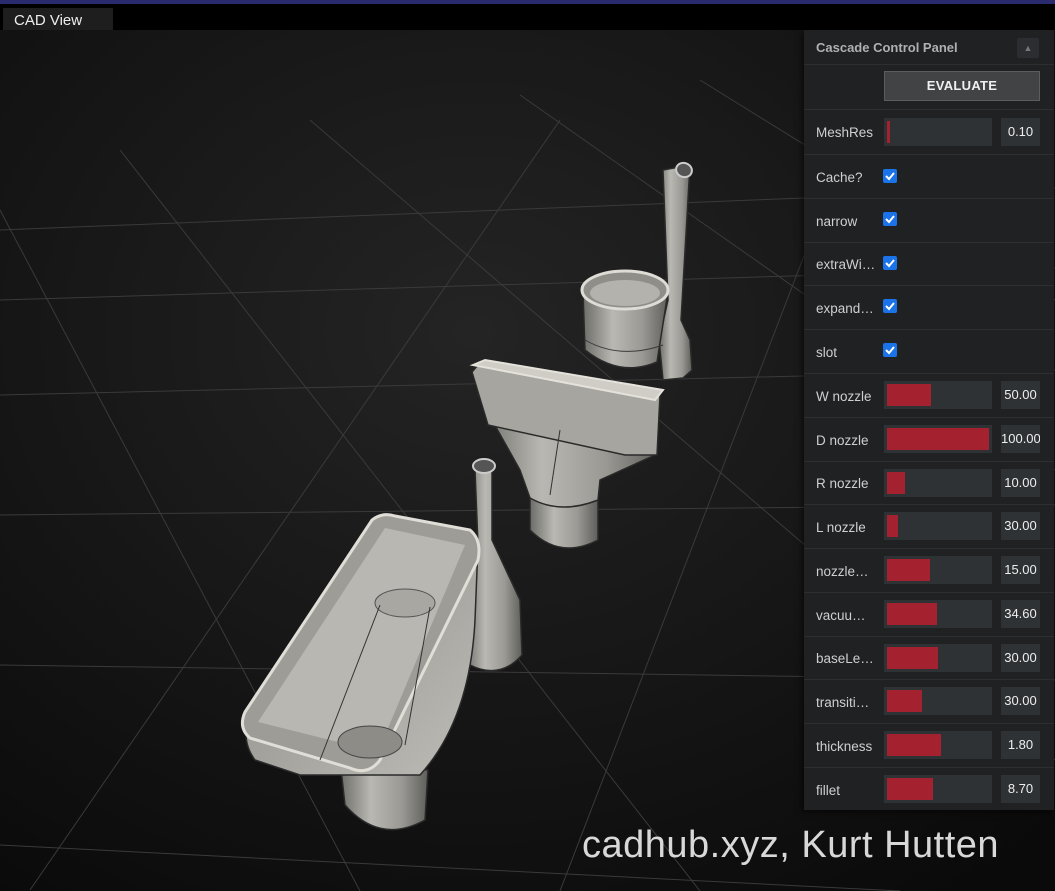 This screenshot has width=1055, height=891. What do you see at coordinates (1020, 658) in the screenshot?
I see `value-input-basele: 30.00` at bounding box center [1020, 658].